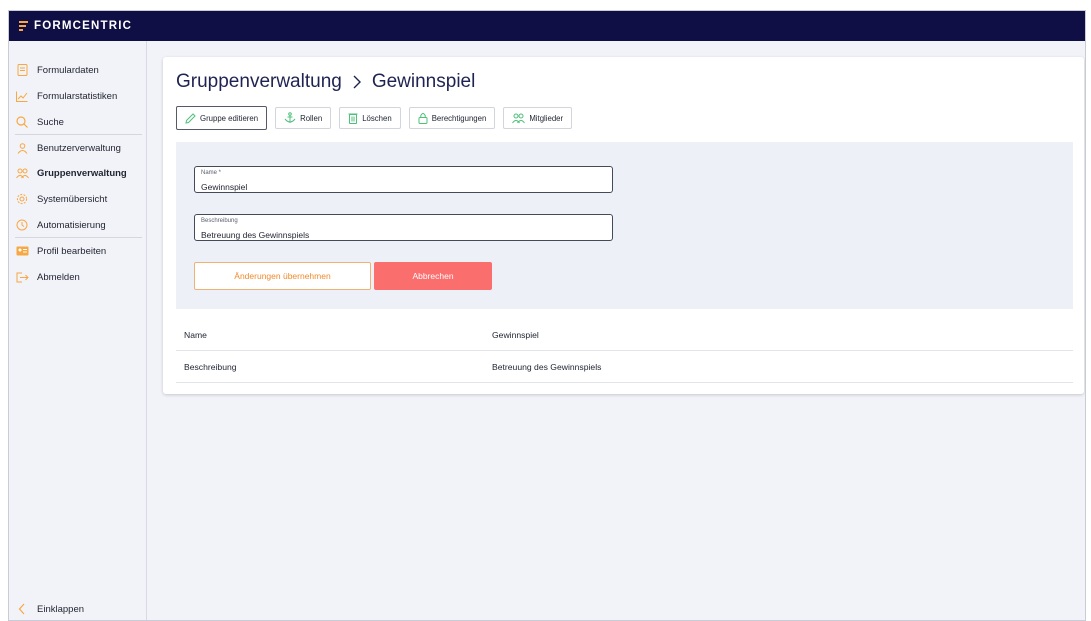 Image resolution: width=1091 pixels, height=621 pixels. What do you see at coordinates (22, 148) in the screenshot?
I see `user-icon` at bounding box center [22, 148].